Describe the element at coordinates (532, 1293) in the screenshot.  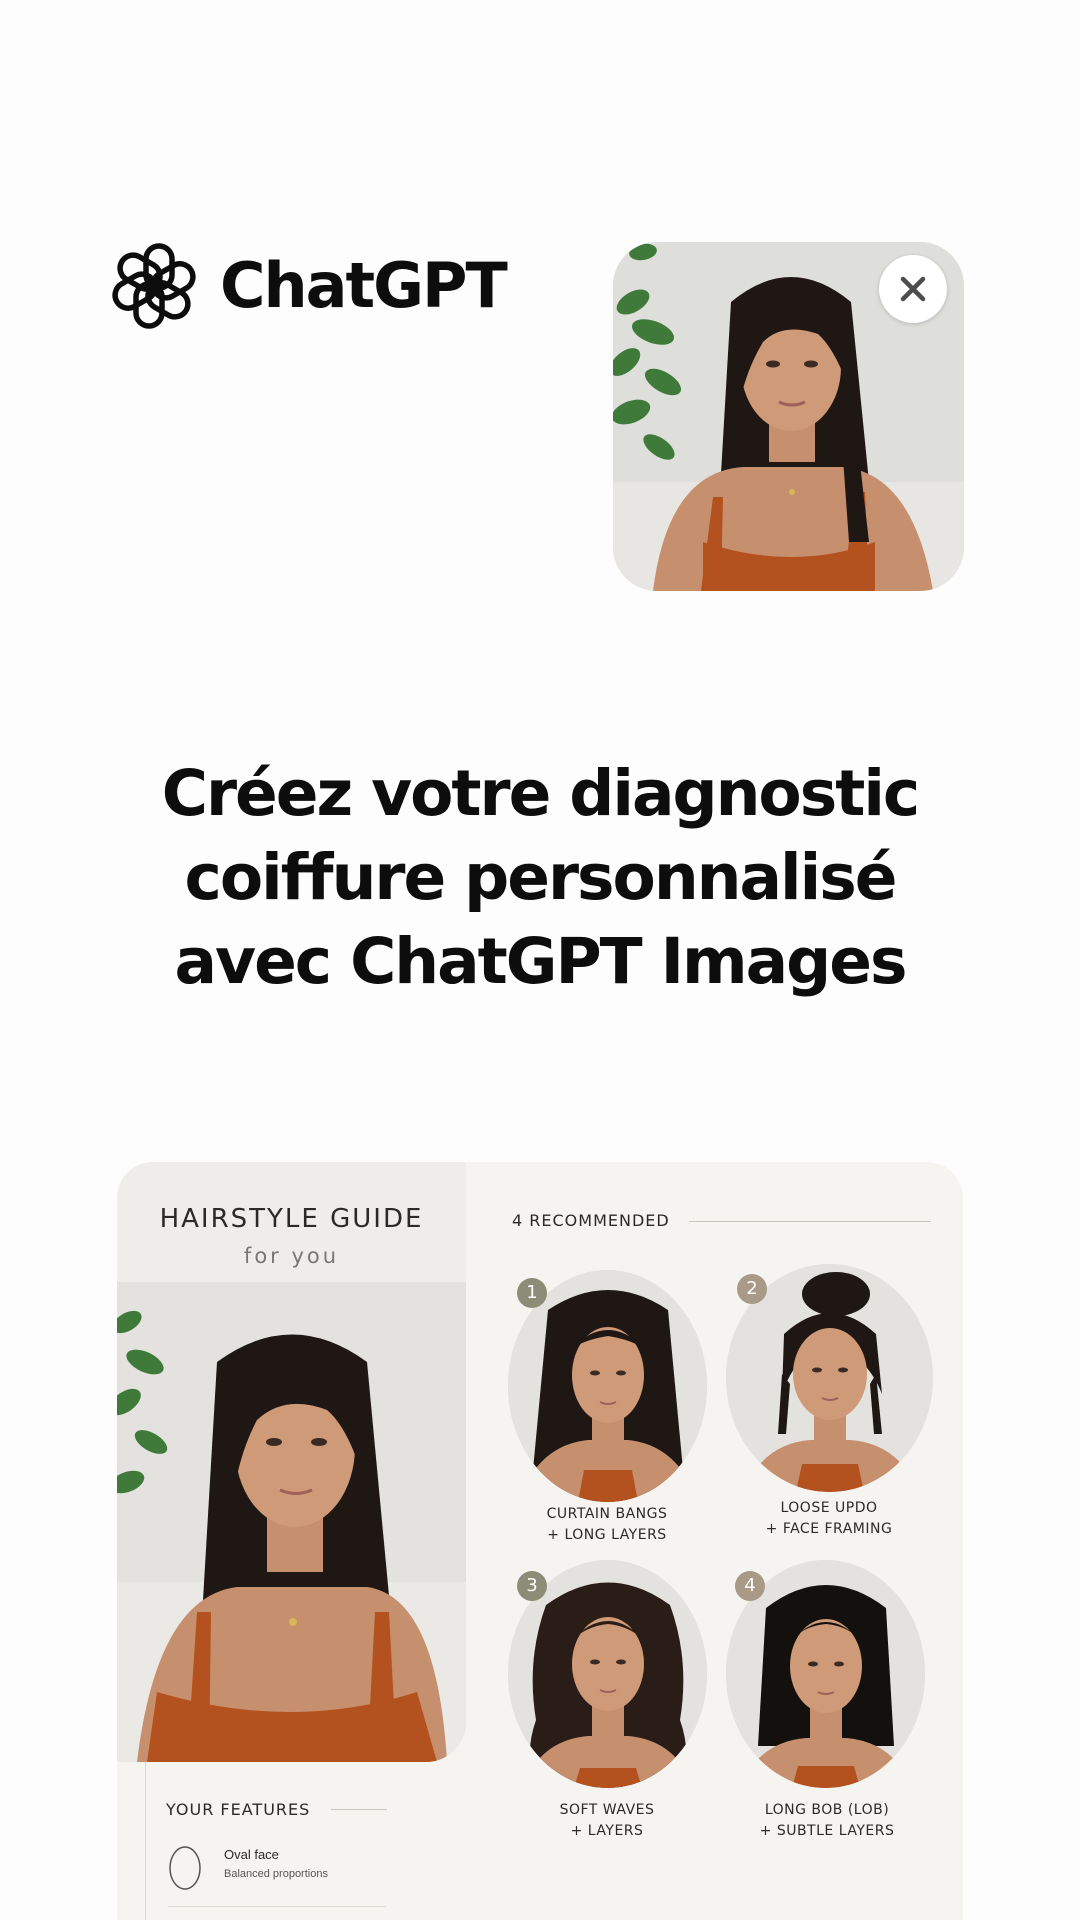
I see `style-number-badge: 1` at that location.